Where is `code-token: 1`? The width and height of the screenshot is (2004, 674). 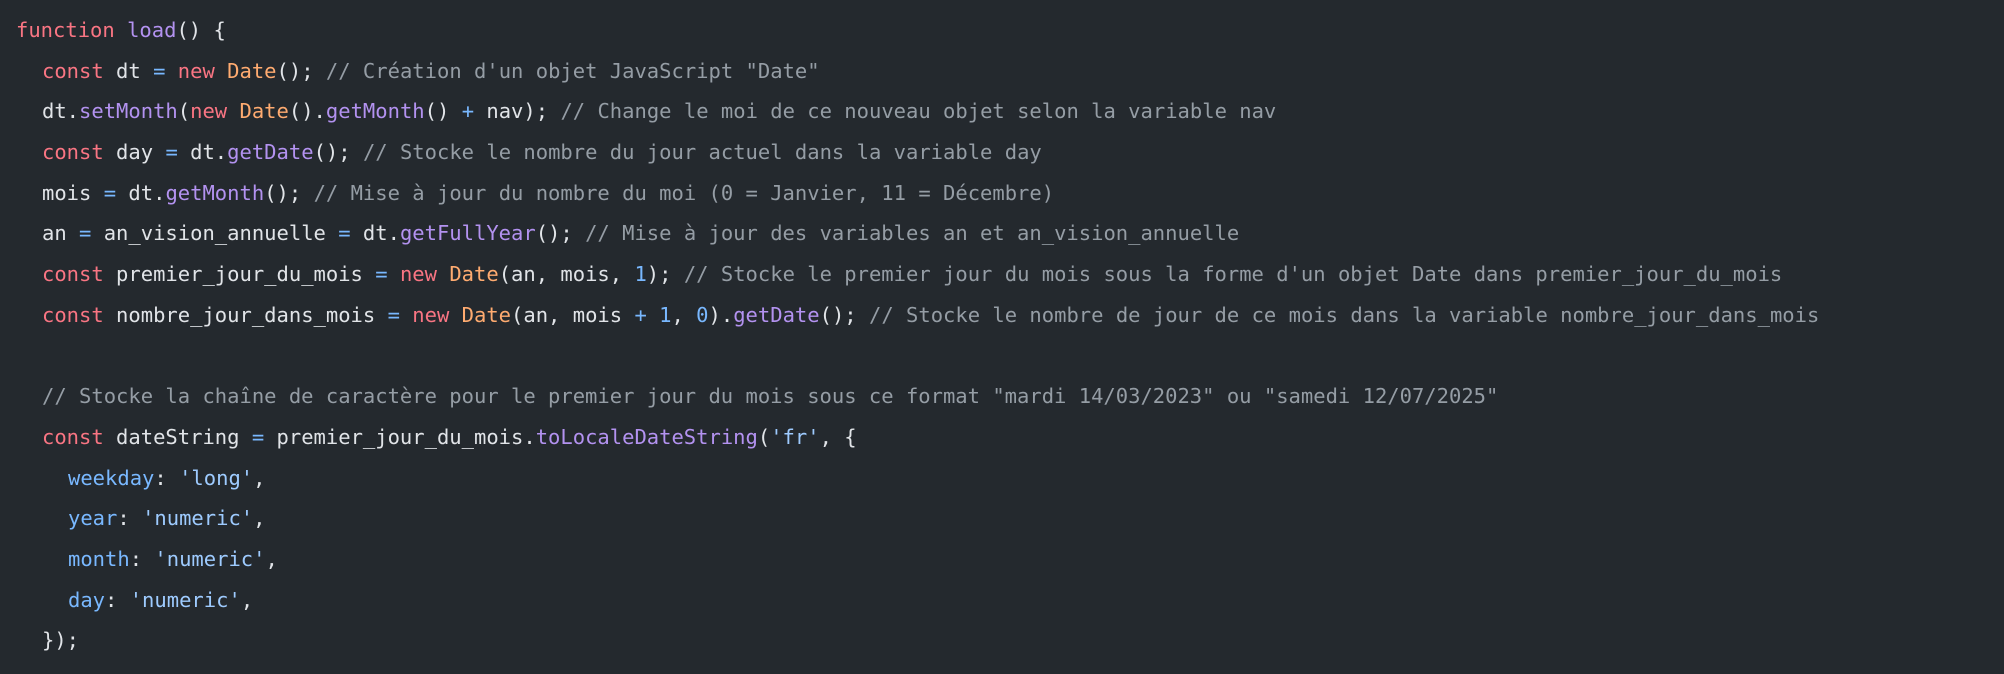 code-token: 1 is located at coordinates (665, 314).